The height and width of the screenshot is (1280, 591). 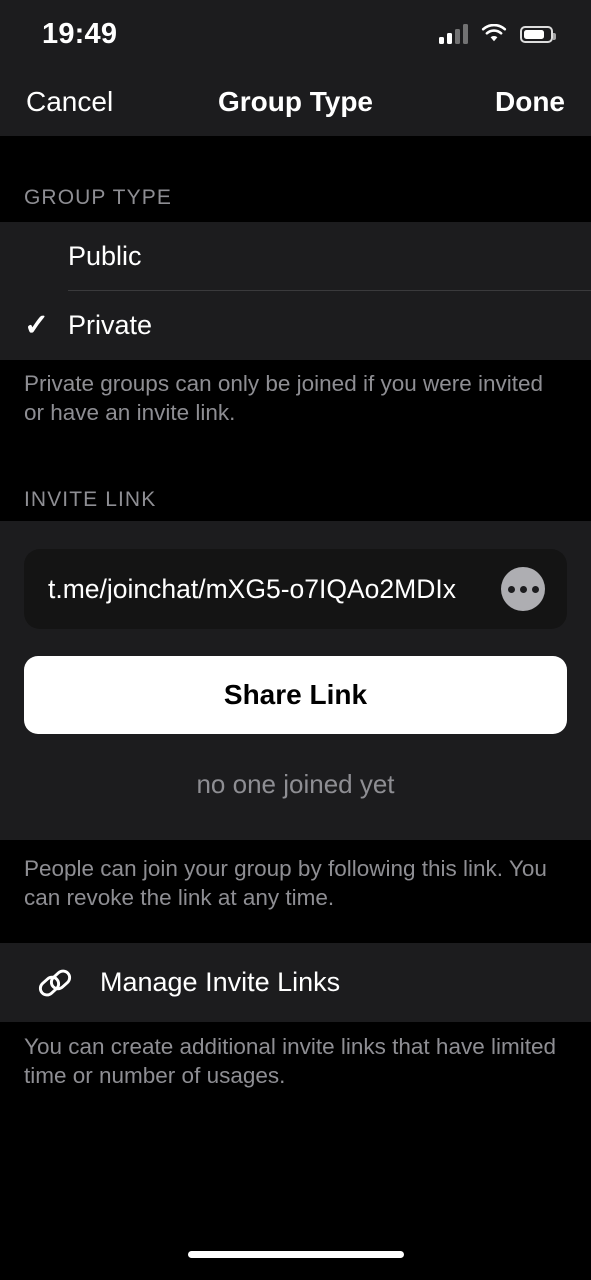 I want to click on invite-link-field: t.me/joinchat/mXG5-o7IQAo2MDIx, so click(x=295, y=589).